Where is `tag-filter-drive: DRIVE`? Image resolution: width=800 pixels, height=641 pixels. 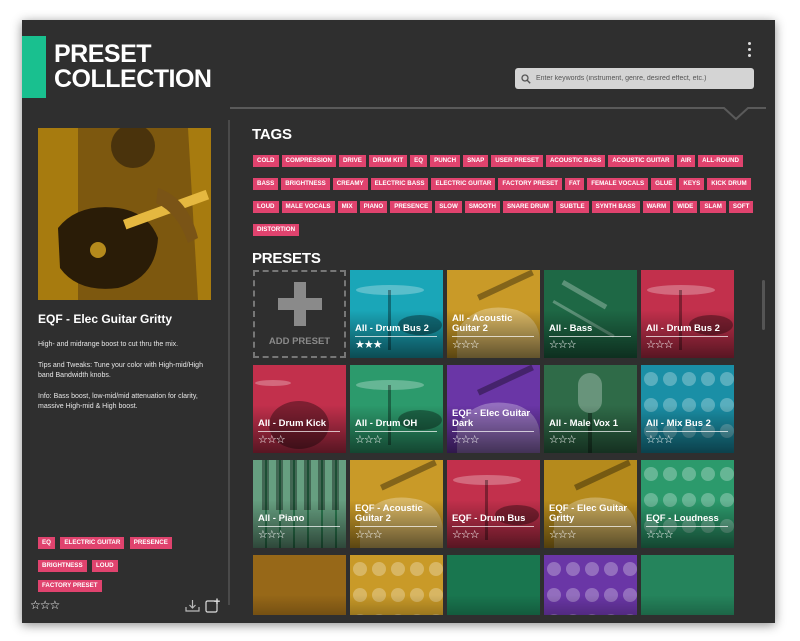
tag-filter-drive: DRIVE is located at coordinates (352, 161).